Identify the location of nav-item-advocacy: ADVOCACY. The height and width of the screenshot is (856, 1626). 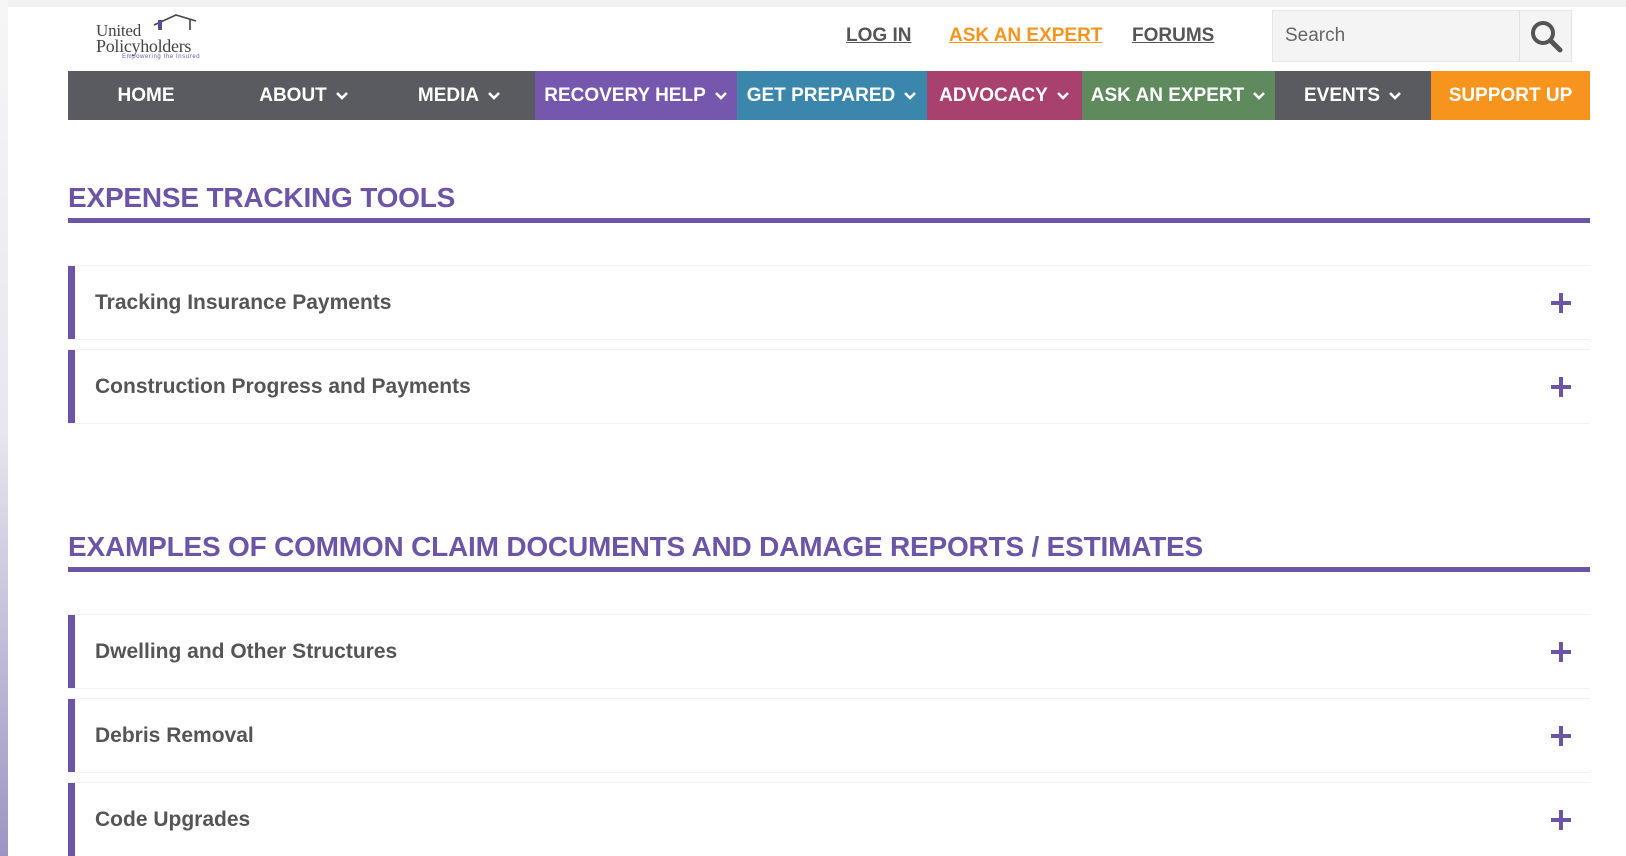
(1004, 95).